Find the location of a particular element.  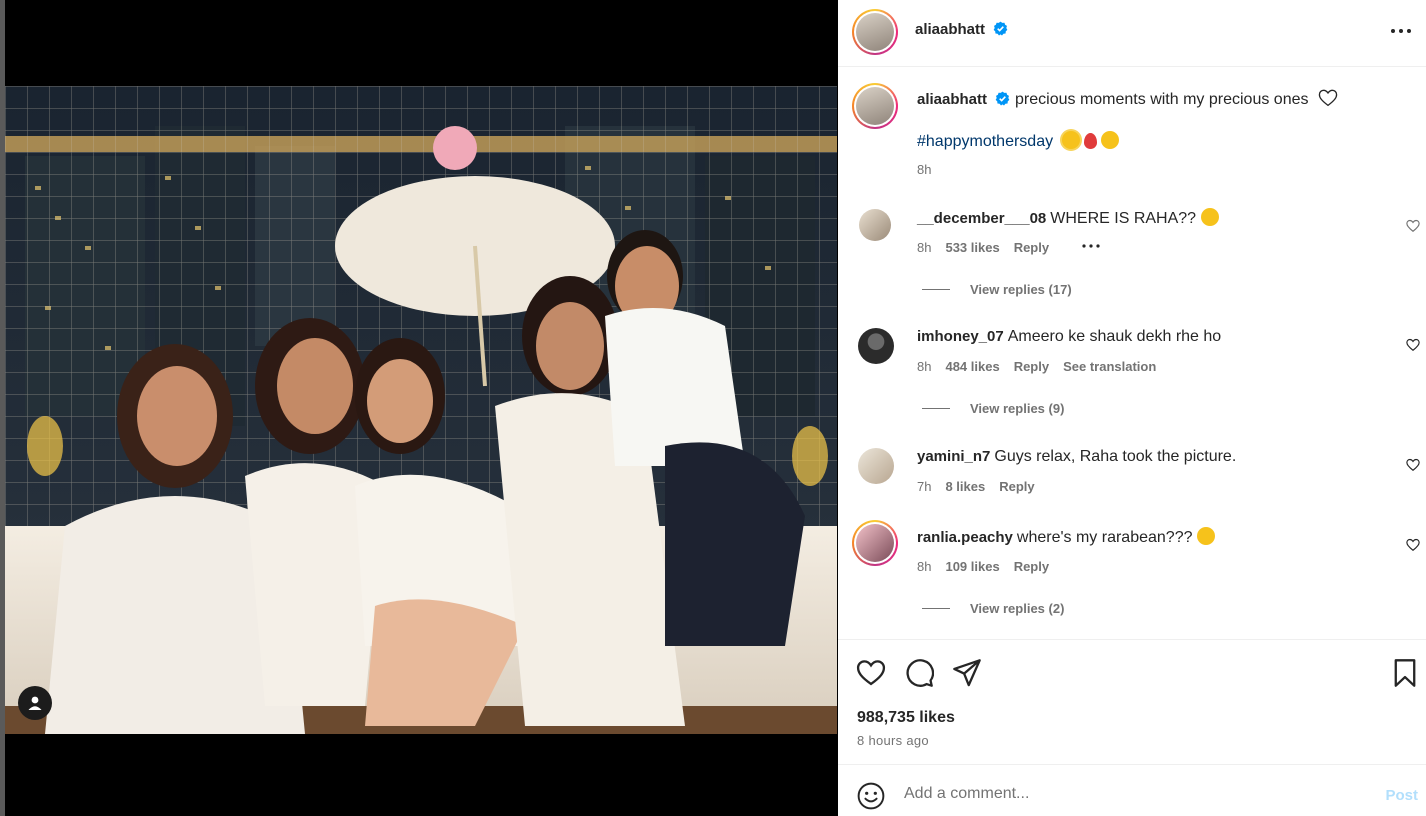

frown-emoji-icon is located at coordinates (1205, 536).